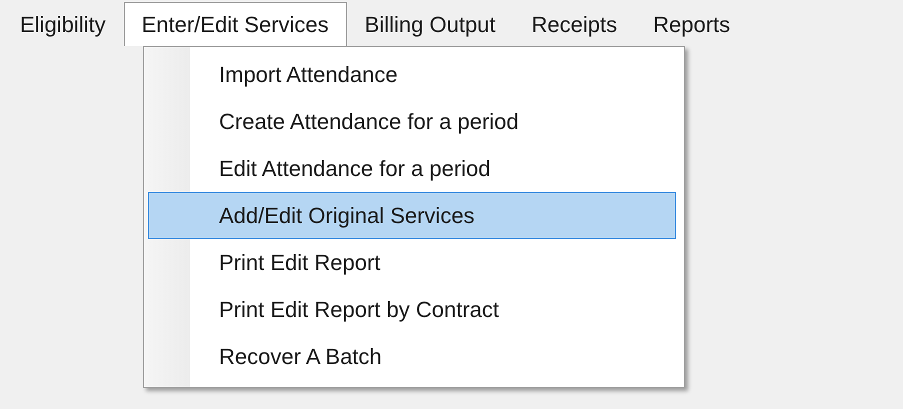 The image size is (903, 409). I want to click on menu-item: Enter/Edit Services, so click(235, 24).